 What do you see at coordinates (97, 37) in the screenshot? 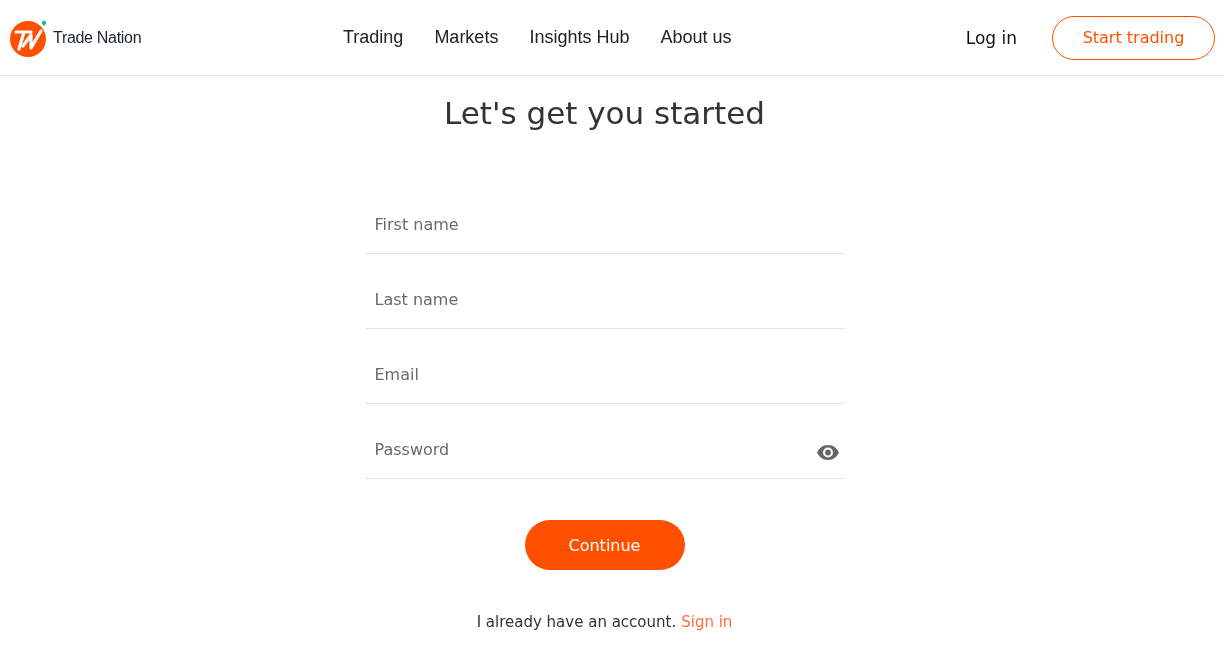
I see `brand-name: Trade Nation` at bounding box center [97, 37].